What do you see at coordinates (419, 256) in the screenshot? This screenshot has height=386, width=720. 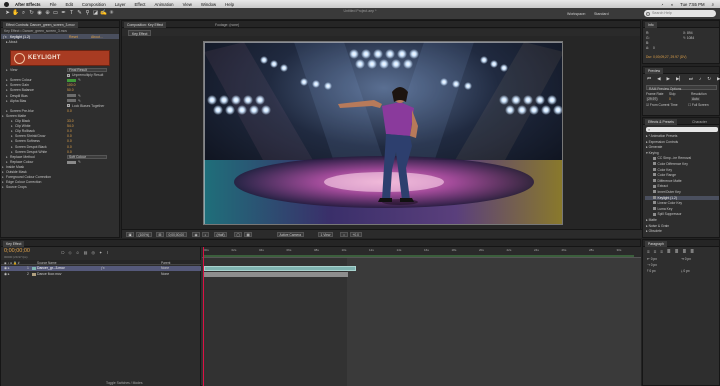 I see `work-area-bar` at bounding box center [419, 256].